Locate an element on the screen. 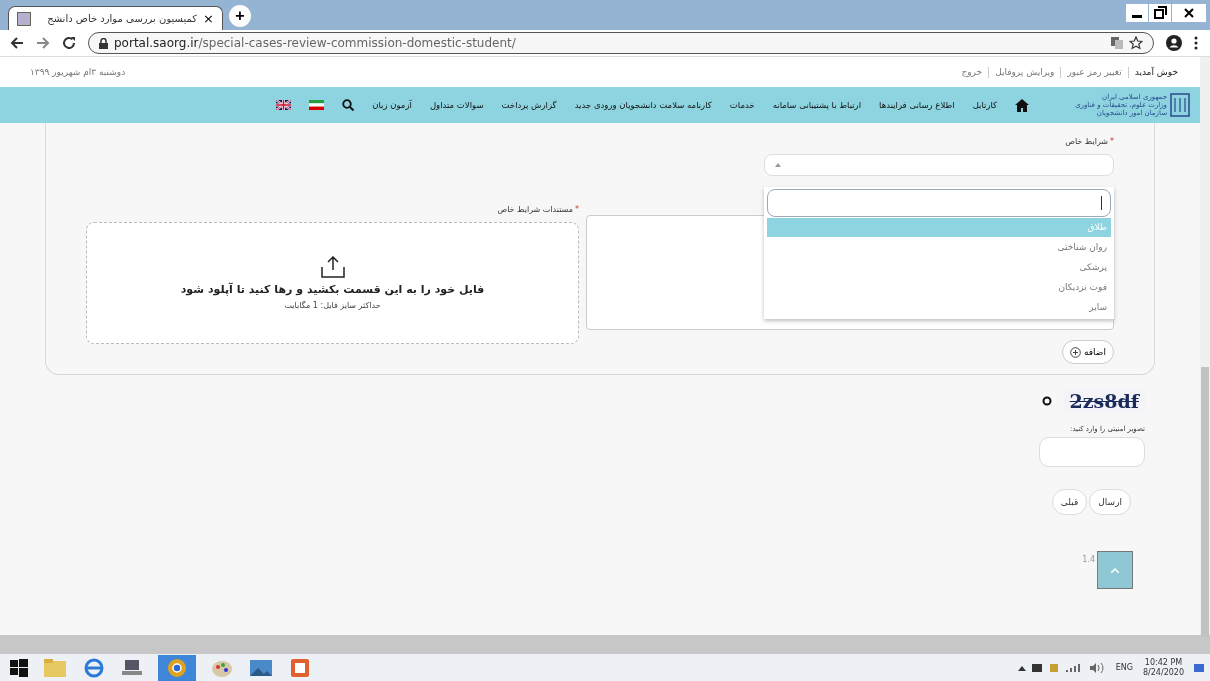 The width and height of the screenshot is (1210, 681). nav-link: سوالات متداول is located at coordinates (456, 105).